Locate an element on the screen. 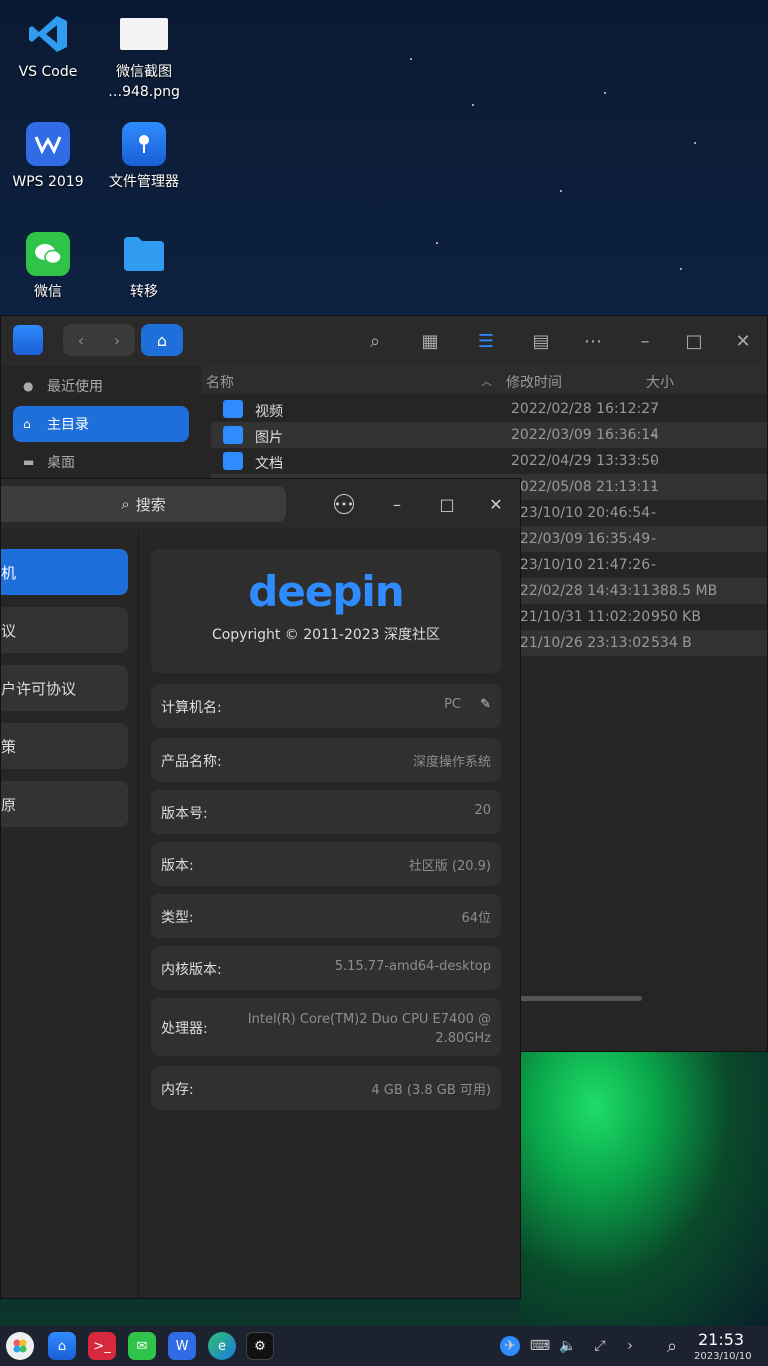  nav-item-user-license: 户许可协议 is located at coordinates (64, 688).